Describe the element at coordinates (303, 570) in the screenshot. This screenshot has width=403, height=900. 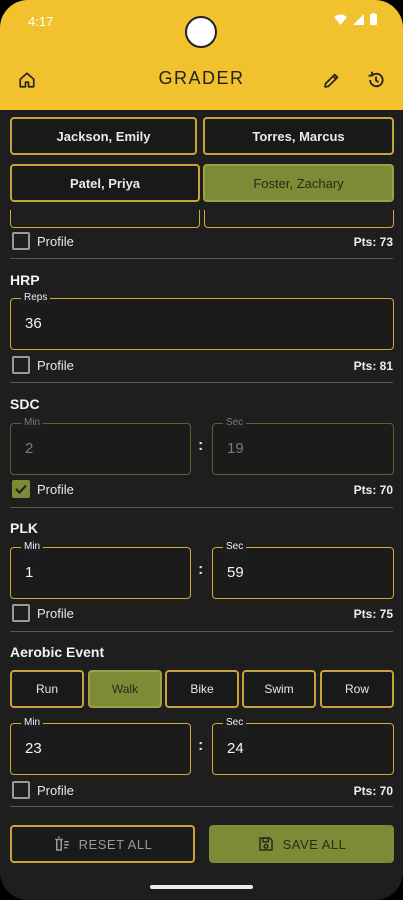
I see `plk-sec-input: Sec 59` at that location.